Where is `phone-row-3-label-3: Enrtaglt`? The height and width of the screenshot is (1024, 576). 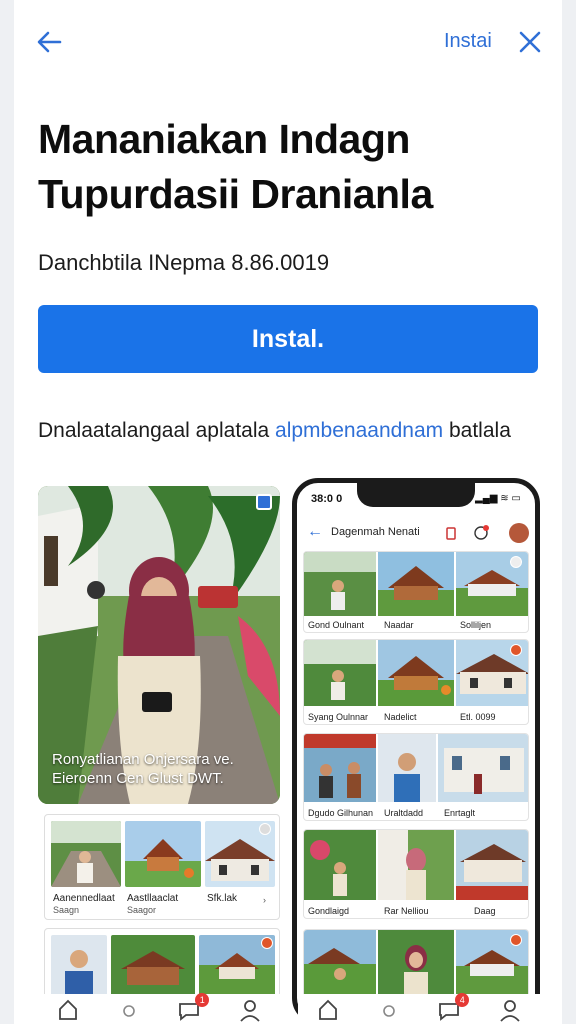
phone-row-3-label-3: Enrtaglt is located at coordinates (460, 813).